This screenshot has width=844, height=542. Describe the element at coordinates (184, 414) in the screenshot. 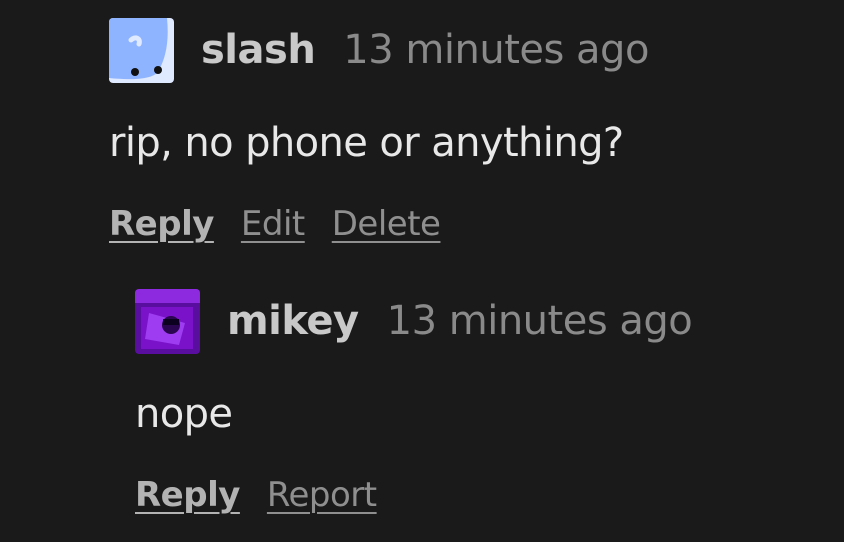

I see `comment-text: nope` at that location.